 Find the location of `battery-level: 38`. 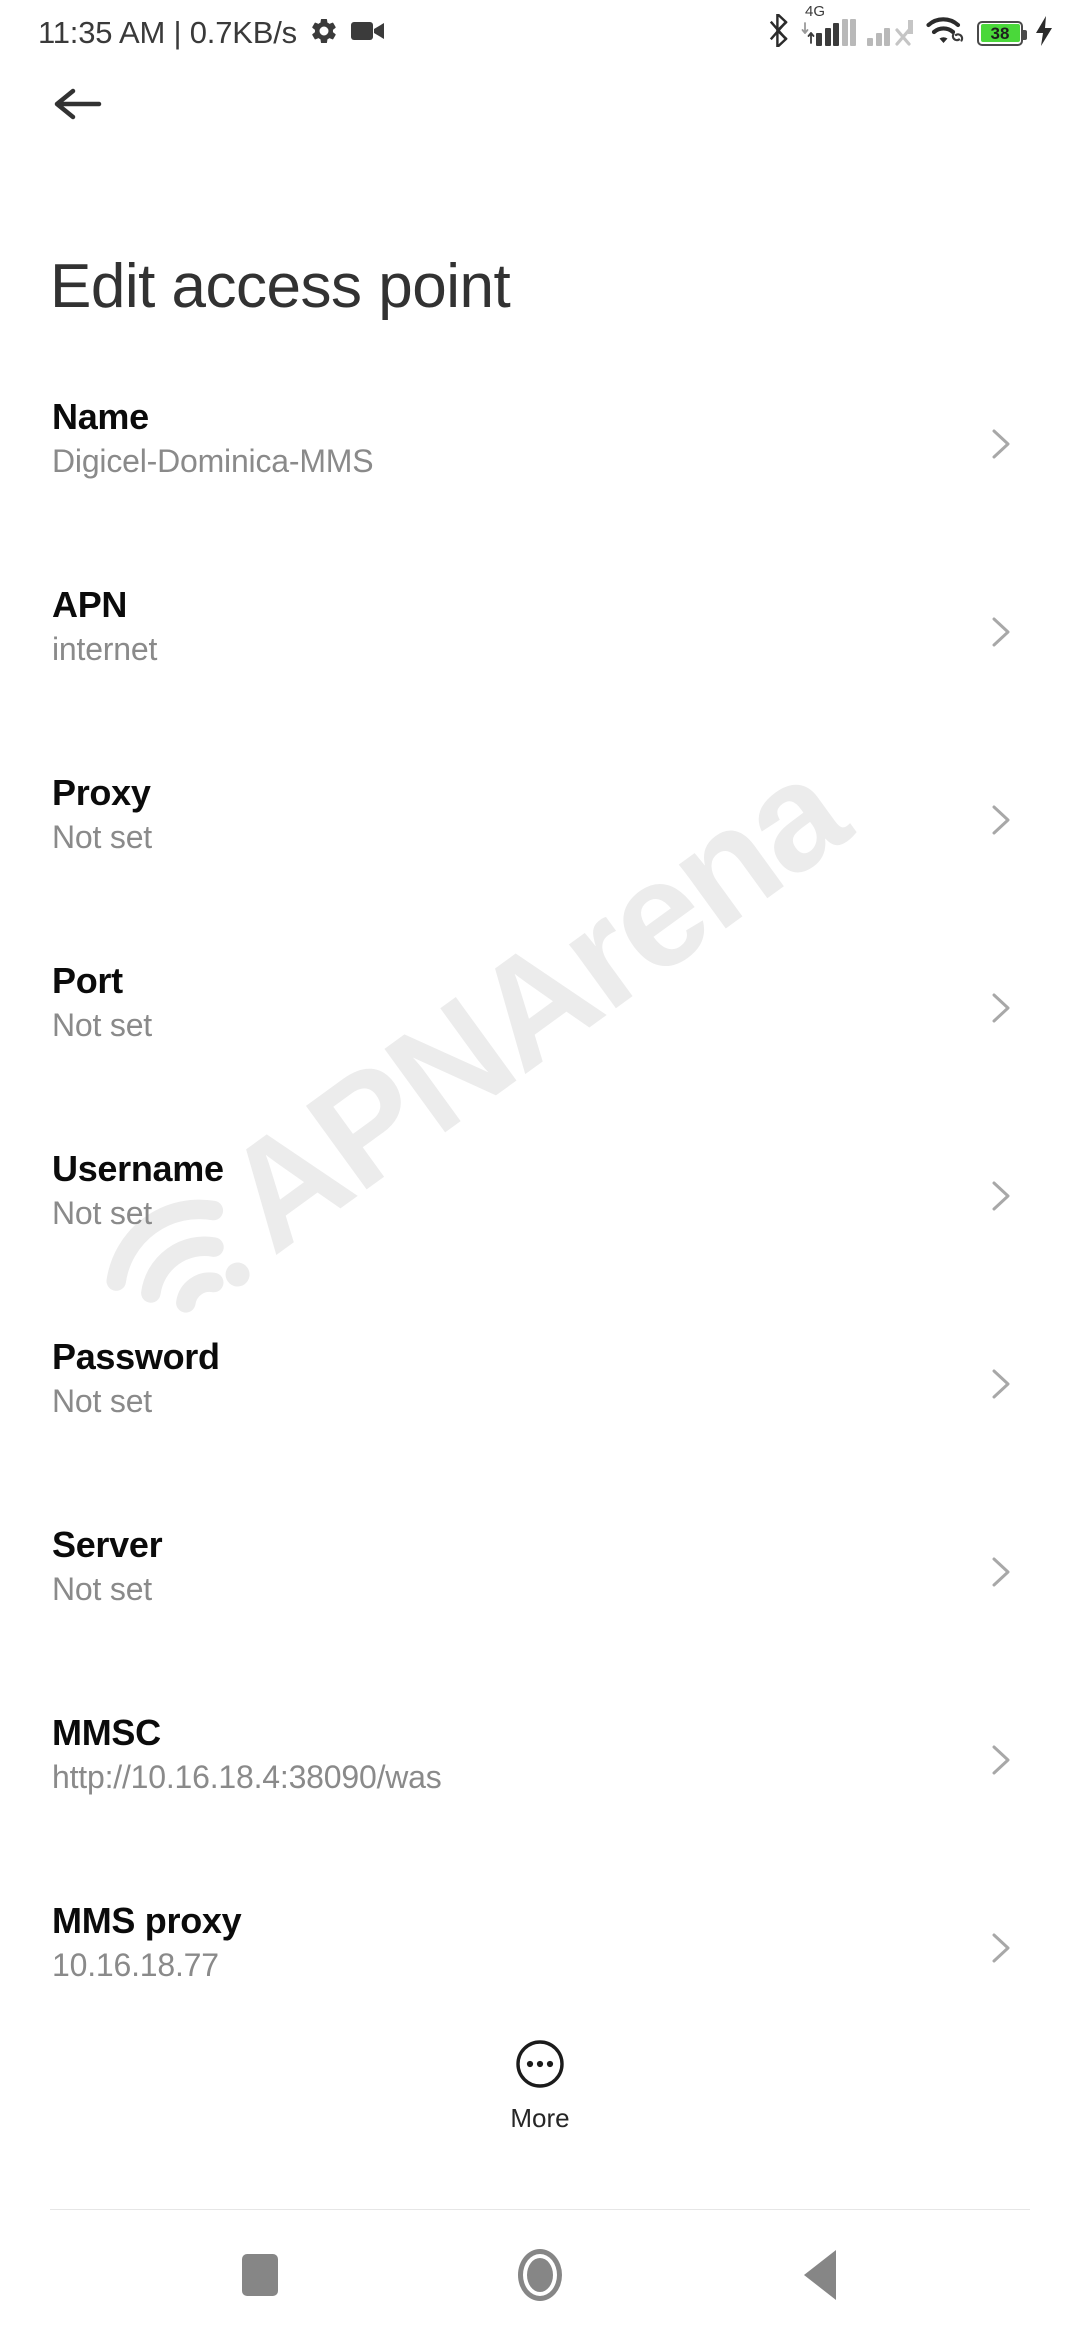

battery-level: 38 is located at coordinates (1000, 33).